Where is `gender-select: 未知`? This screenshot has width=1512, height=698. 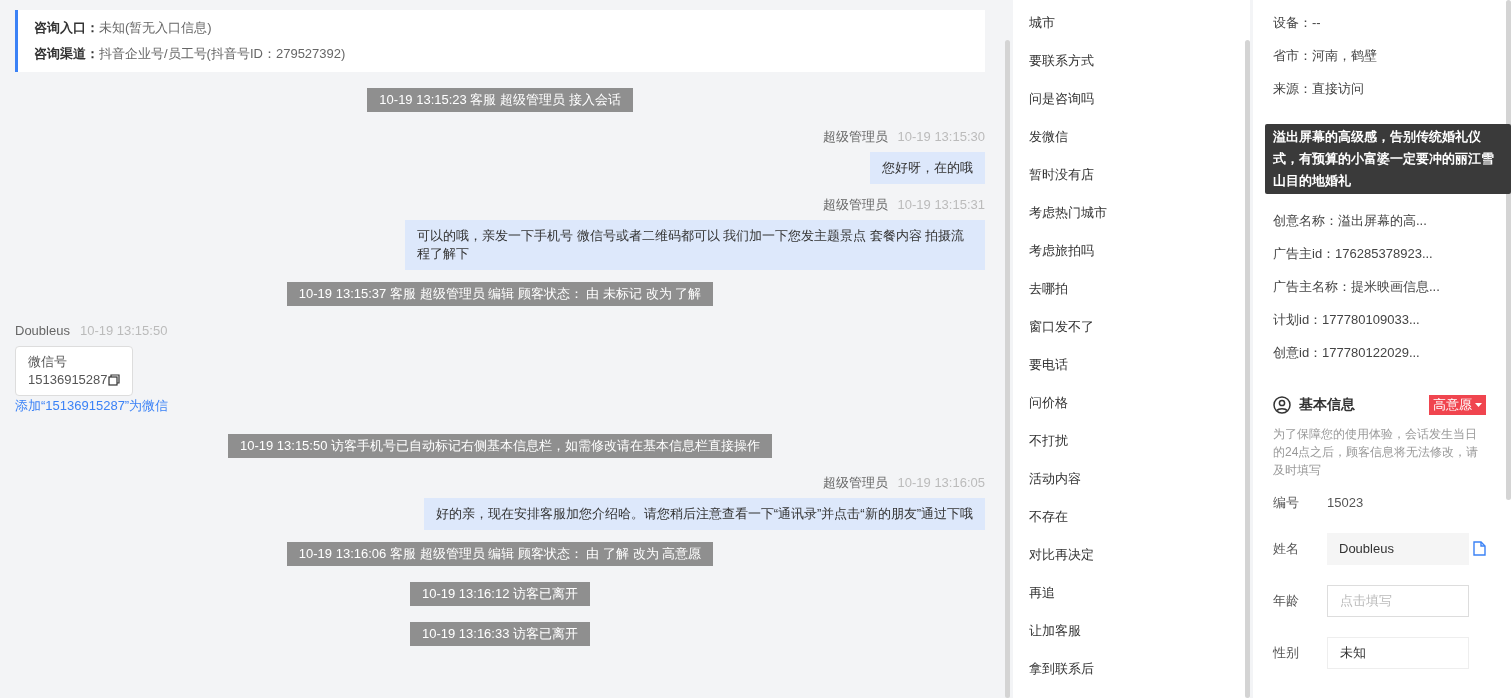 gender-select: 未知 is located at coordinates (1398, 652).